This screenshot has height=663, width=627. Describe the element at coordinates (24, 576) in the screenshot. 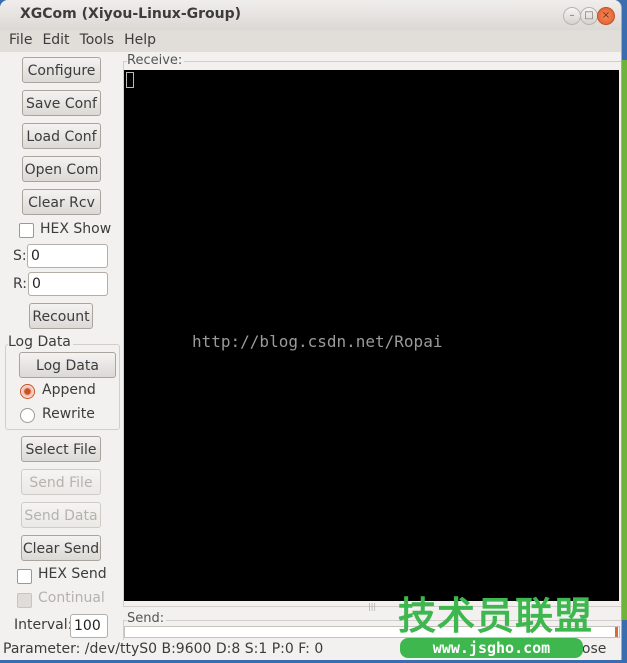

I see `hex-send-checkbox` at that location.